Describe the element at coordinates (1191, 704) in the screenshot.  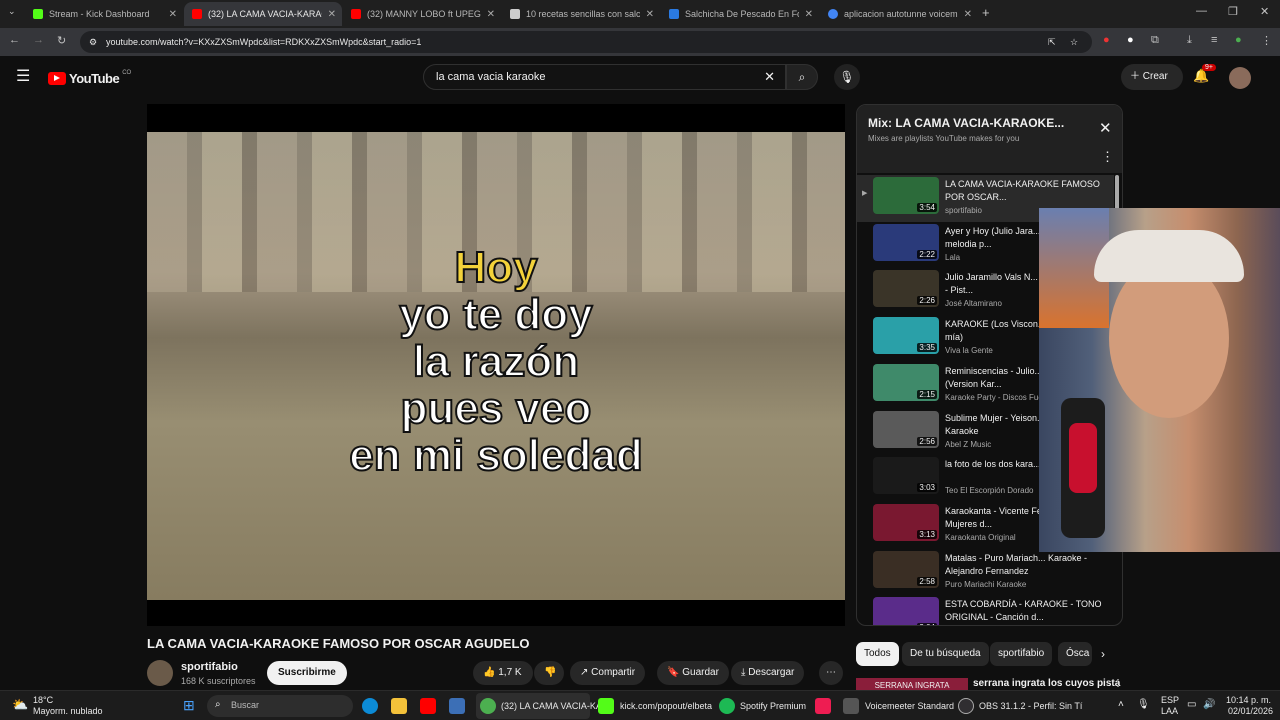
I see `network-icon: ▭` at that location.